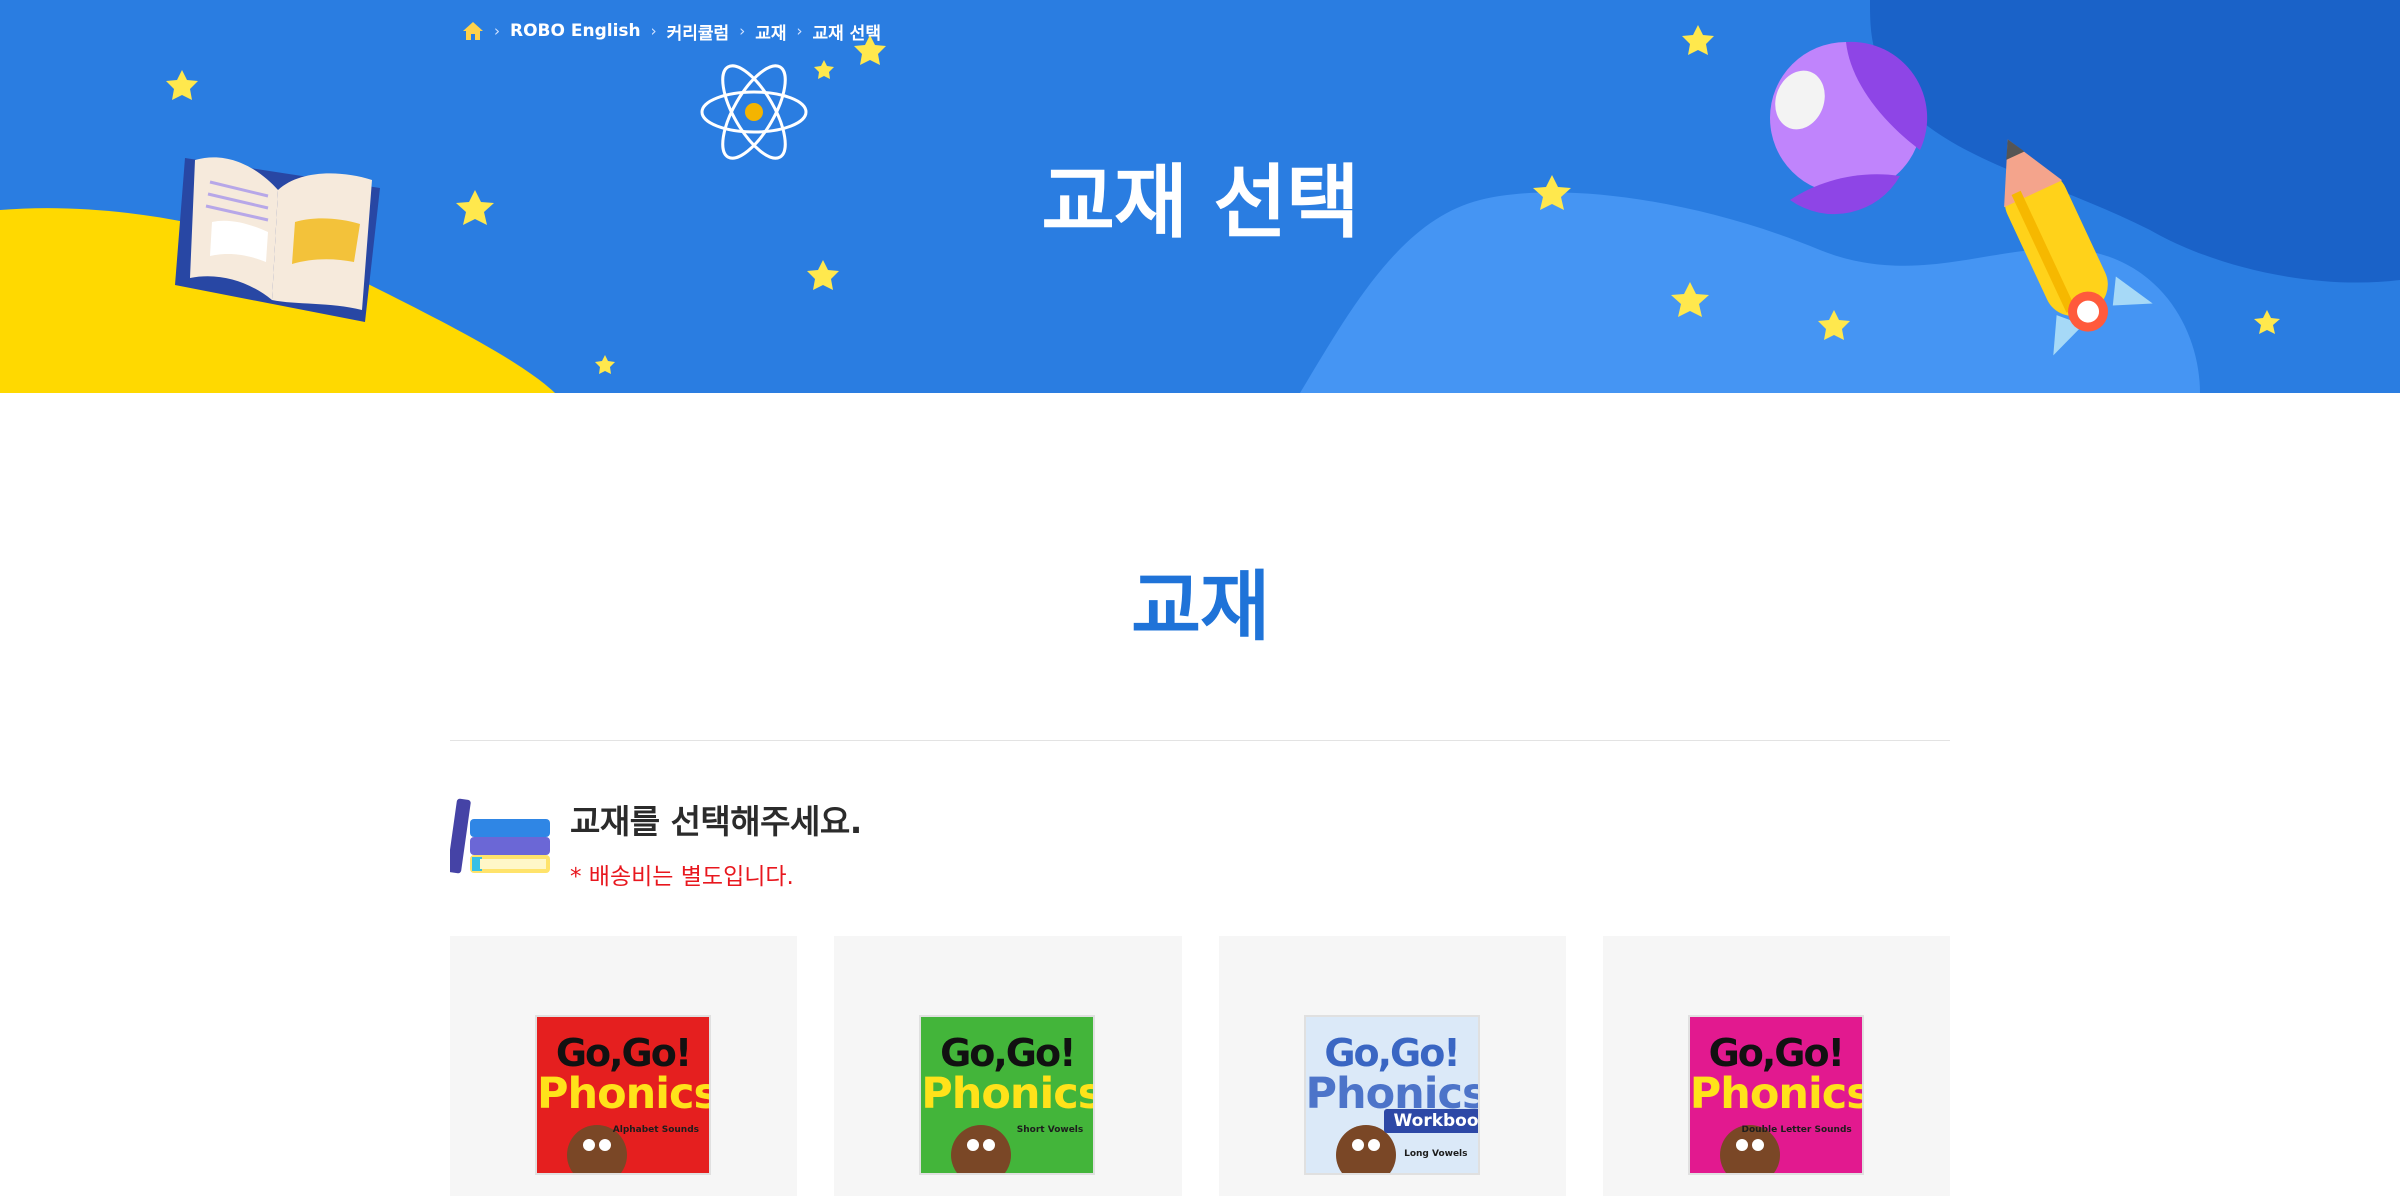 This screenshot has width=2400, height=1196. What do you see at coordinates (1436, 1154) in the screenshot?
I see `book-subtitle: Long Vowels` at bounding box center [1436, 1154].